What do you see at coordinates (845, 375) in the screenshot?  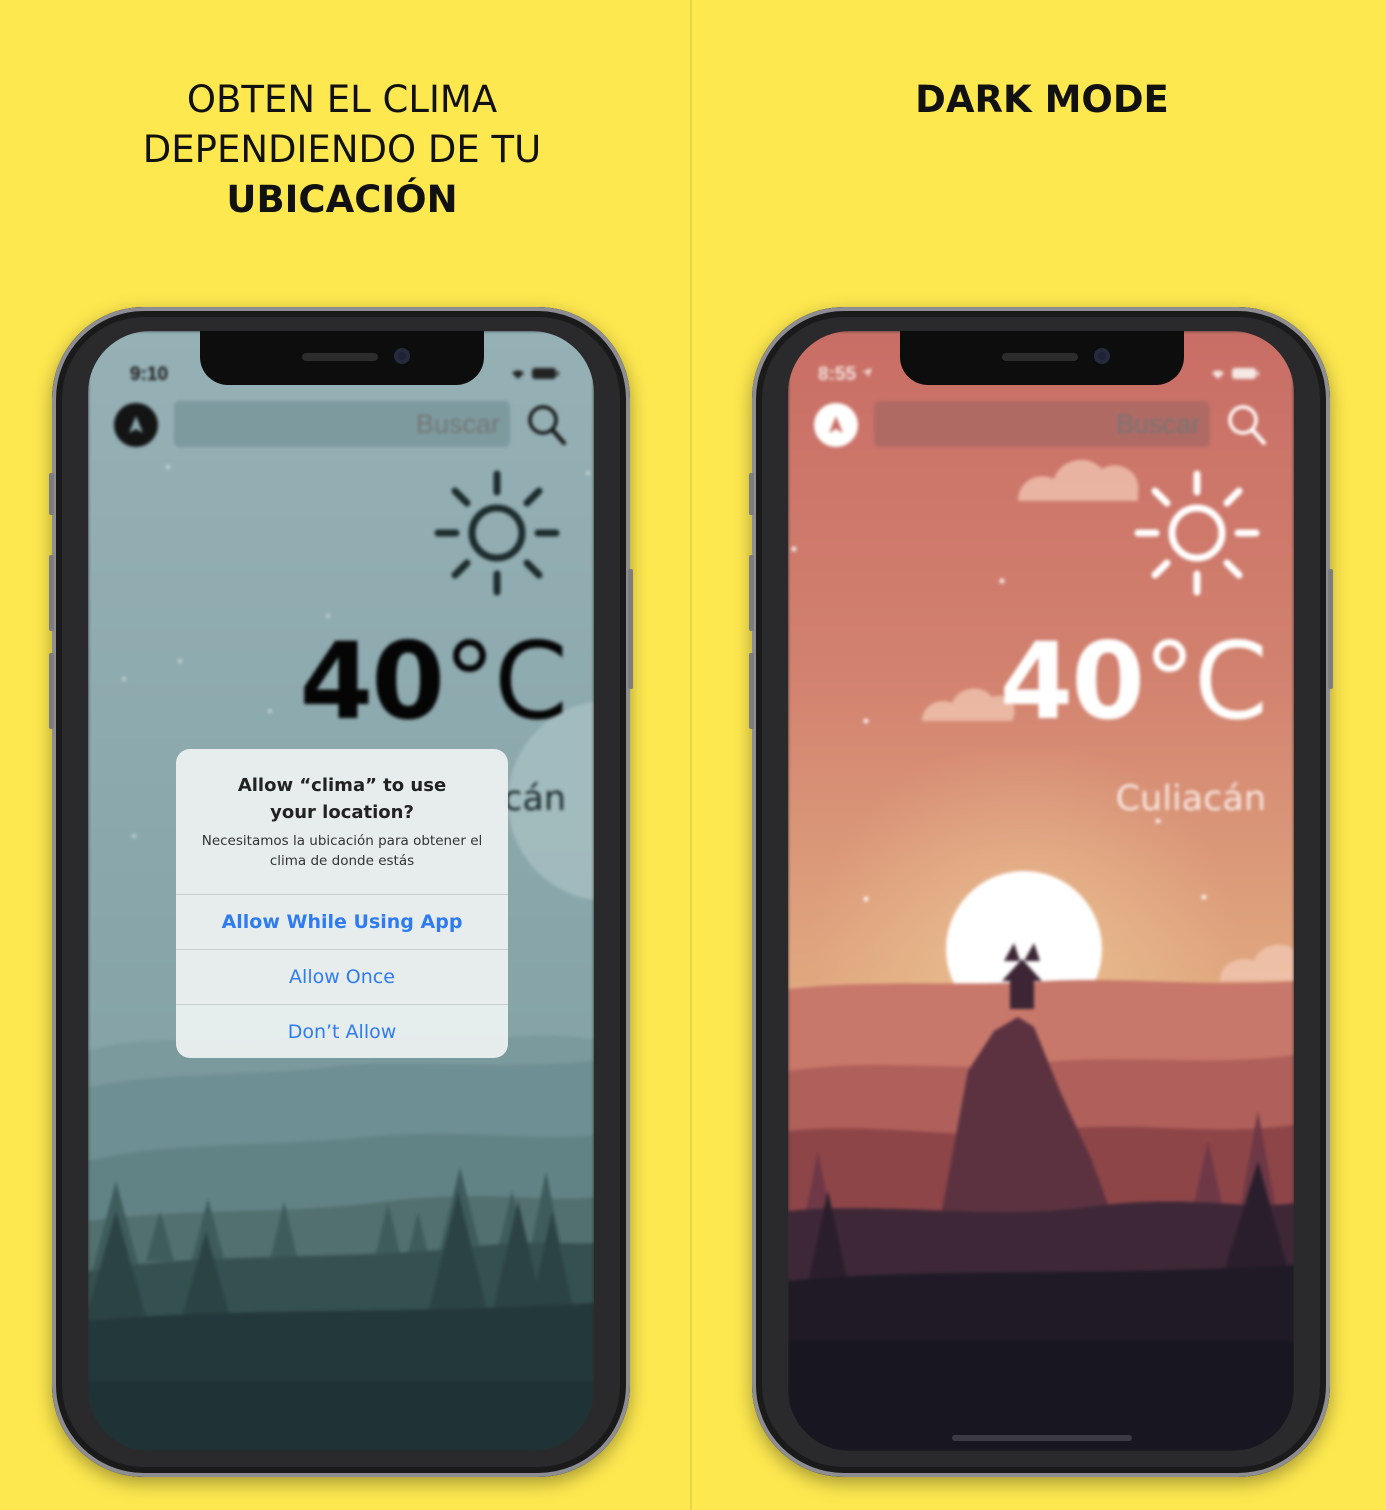 I see `status-time: 8:55` at bounding box center [845, 375].